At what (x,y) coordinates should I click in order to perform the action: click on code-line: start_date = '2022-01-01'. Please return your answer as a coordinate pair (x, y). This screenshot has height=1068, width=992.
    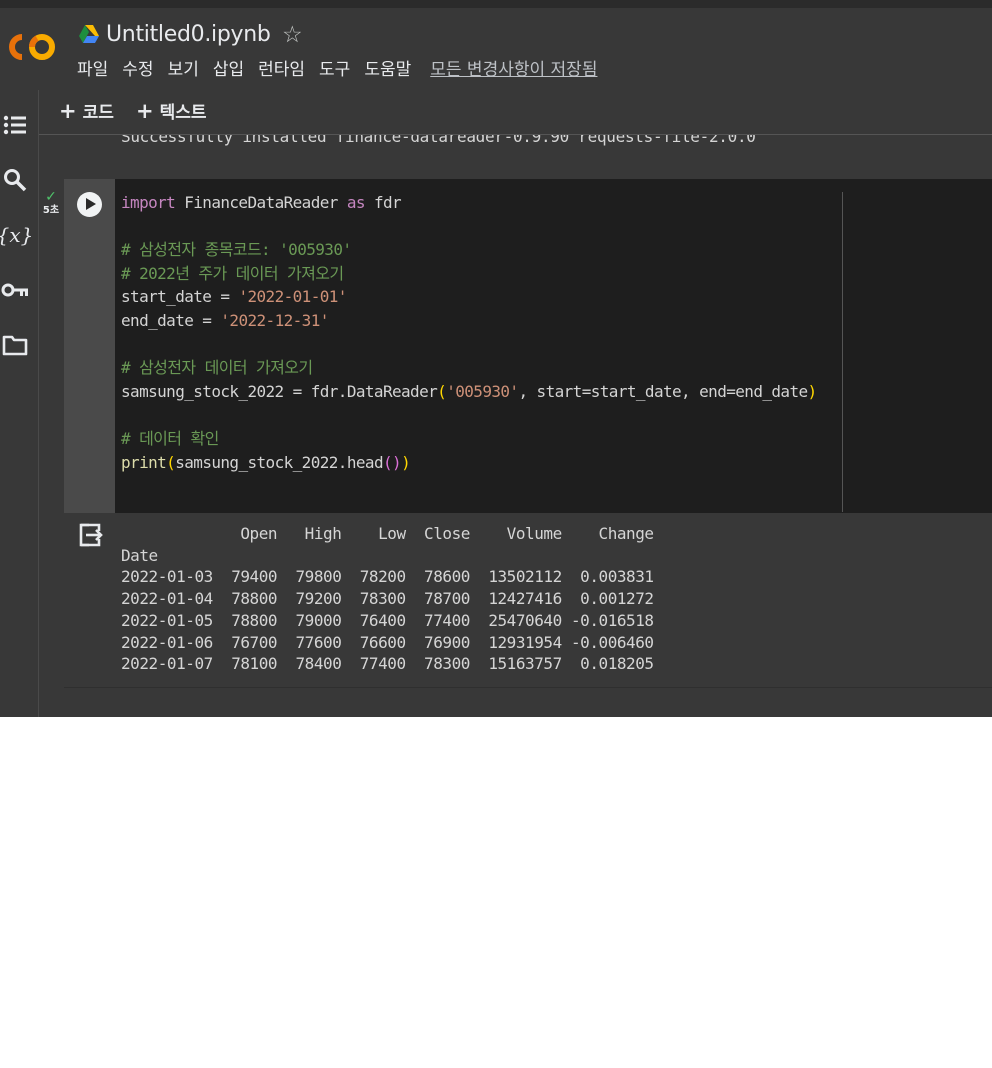
    Looking at the image, I should click on (469, 297).